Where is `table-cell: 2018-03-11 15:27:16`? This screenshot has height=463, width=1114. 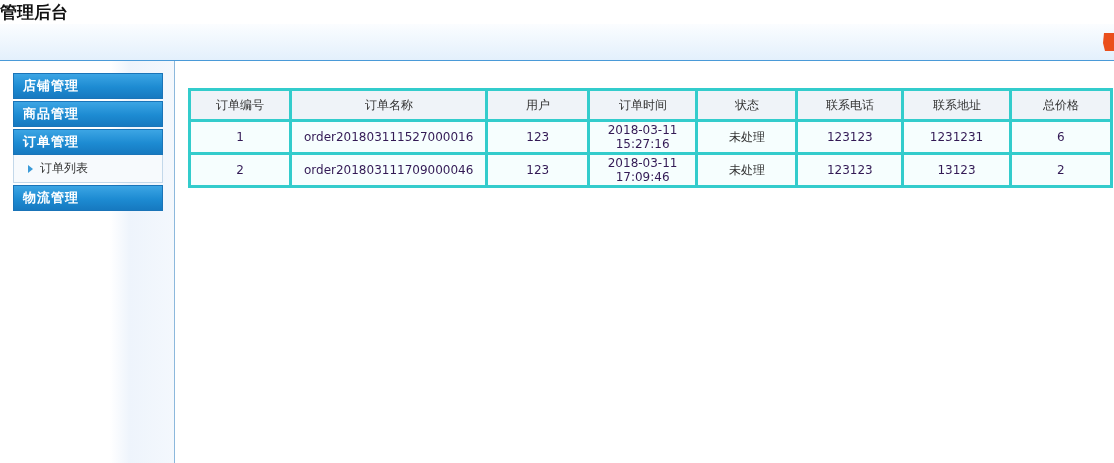
table-cell: 2018-03-11 15:27:16 is located at coordinates (642, 137).